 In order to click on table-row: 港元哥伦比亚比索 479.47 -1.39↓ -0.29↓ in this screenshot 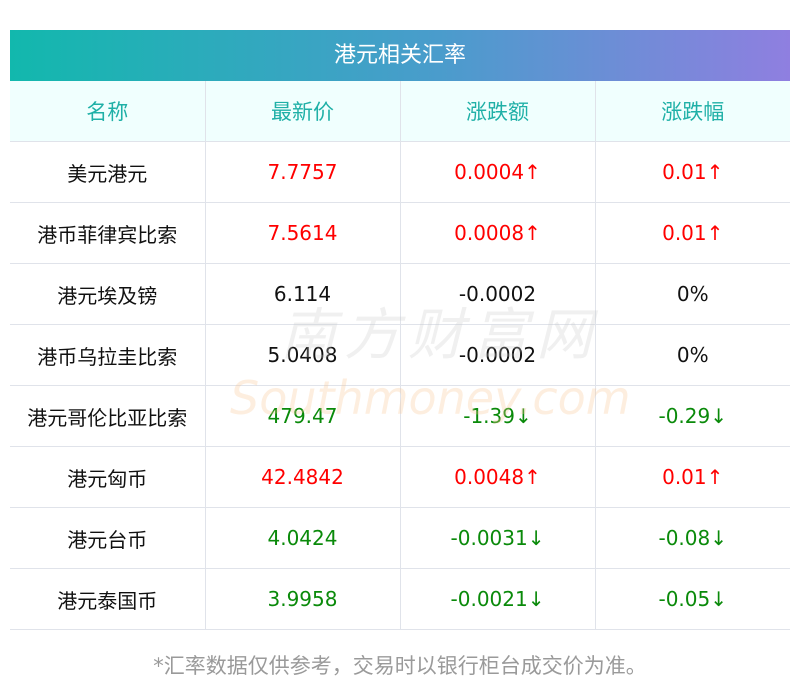, I will do `click(400, 416)`.